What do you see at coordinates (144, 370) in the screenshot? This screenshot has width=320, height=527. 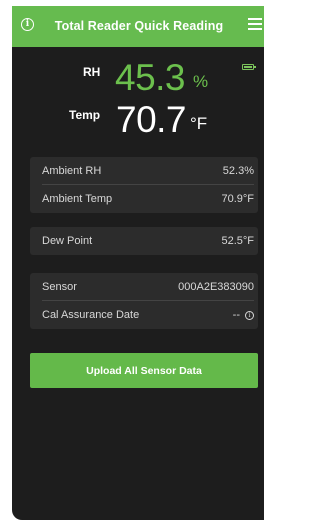 I see `upload-all-sensor-data-button: Upload All Sensor Data` at bounding box center [144, 370].